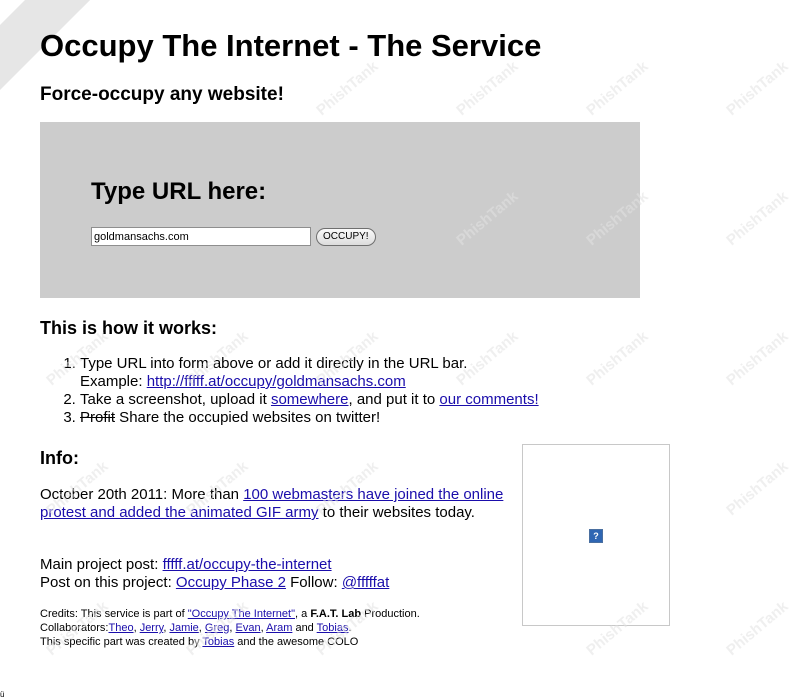 This screenshot has height=700, width=800. I want to click on main-post-link: fffff.at/occupy-the-internet, so click(247, 564).